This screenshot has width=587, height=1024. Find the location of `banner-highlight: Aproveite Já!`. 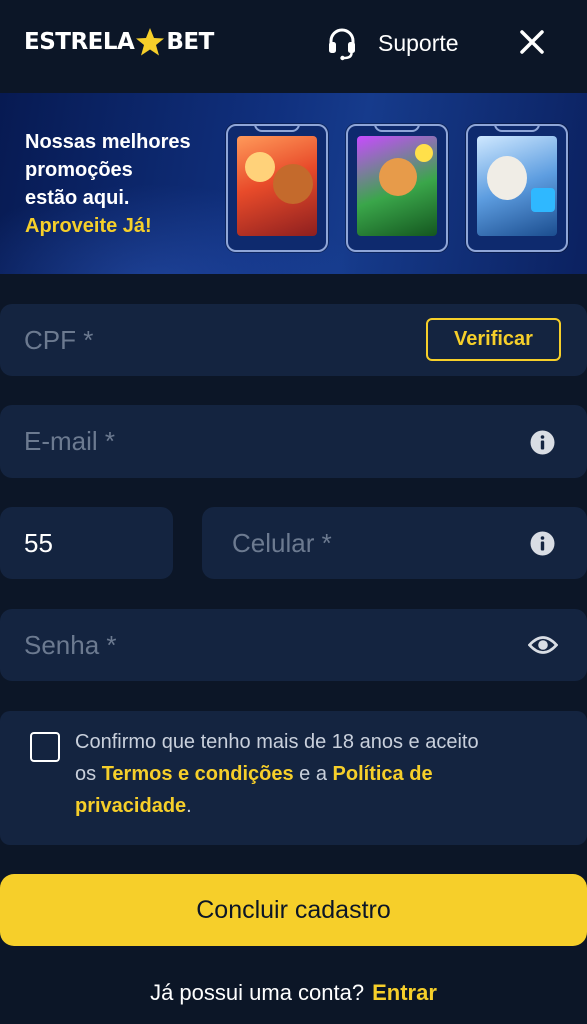

banner-highlight: Aproveite Já! is located at coordinates (88, 226).